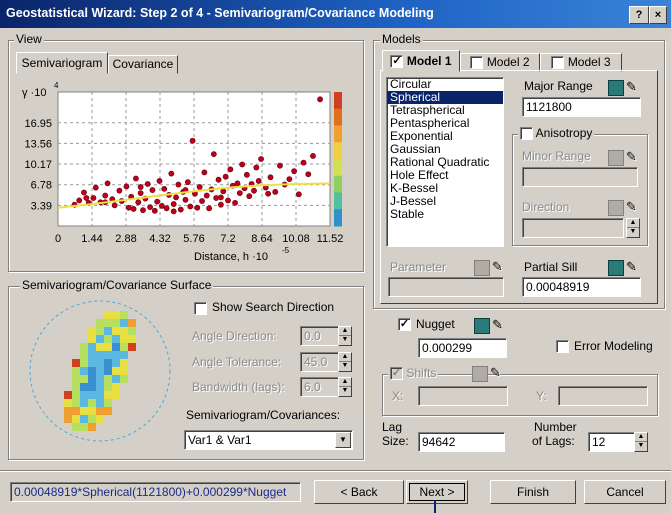  Describe the element at coordinates (446, 287) in the screenshot. I see `parameter-field` at that location.